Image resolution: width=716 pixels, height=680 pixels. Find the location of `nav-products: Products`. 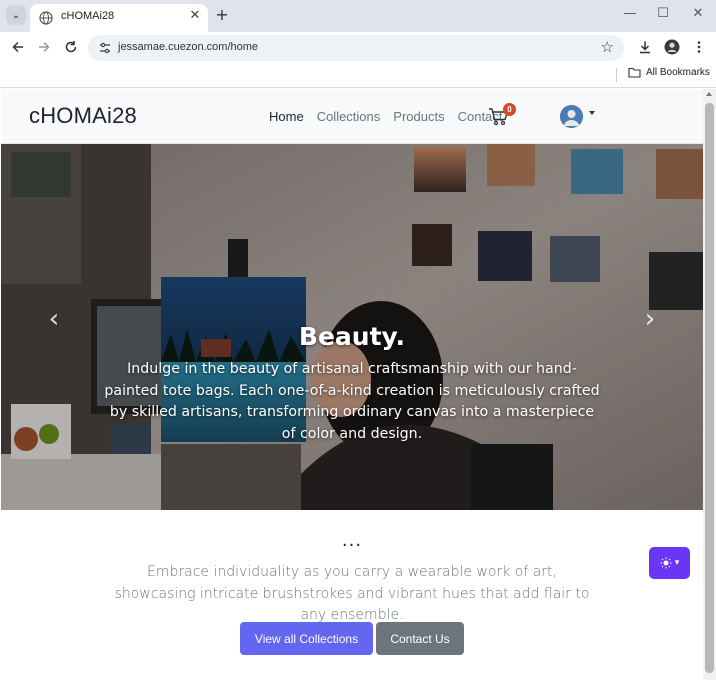

nav-products: Products is located at coordinates (418, 116).